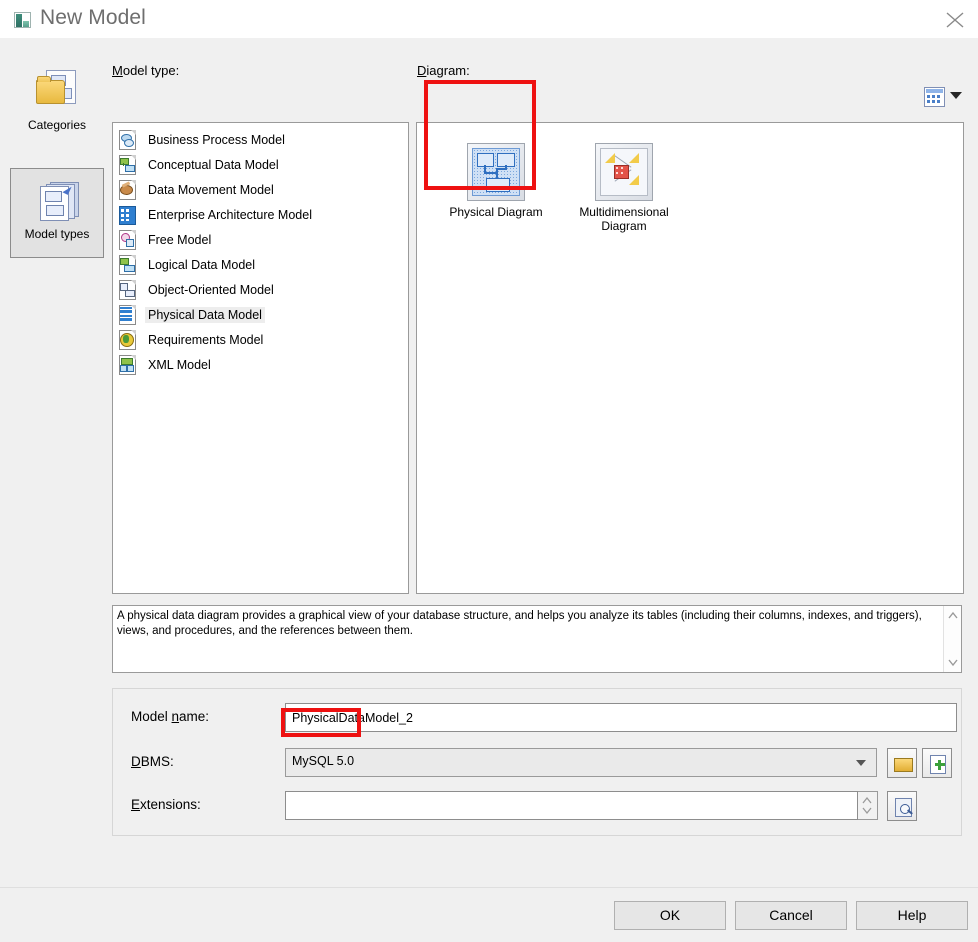  What do you see at coordinates (211, 189) in the screenshot?
I see `list-item-label: Data Movement Model` at bounding box center [211, 189].